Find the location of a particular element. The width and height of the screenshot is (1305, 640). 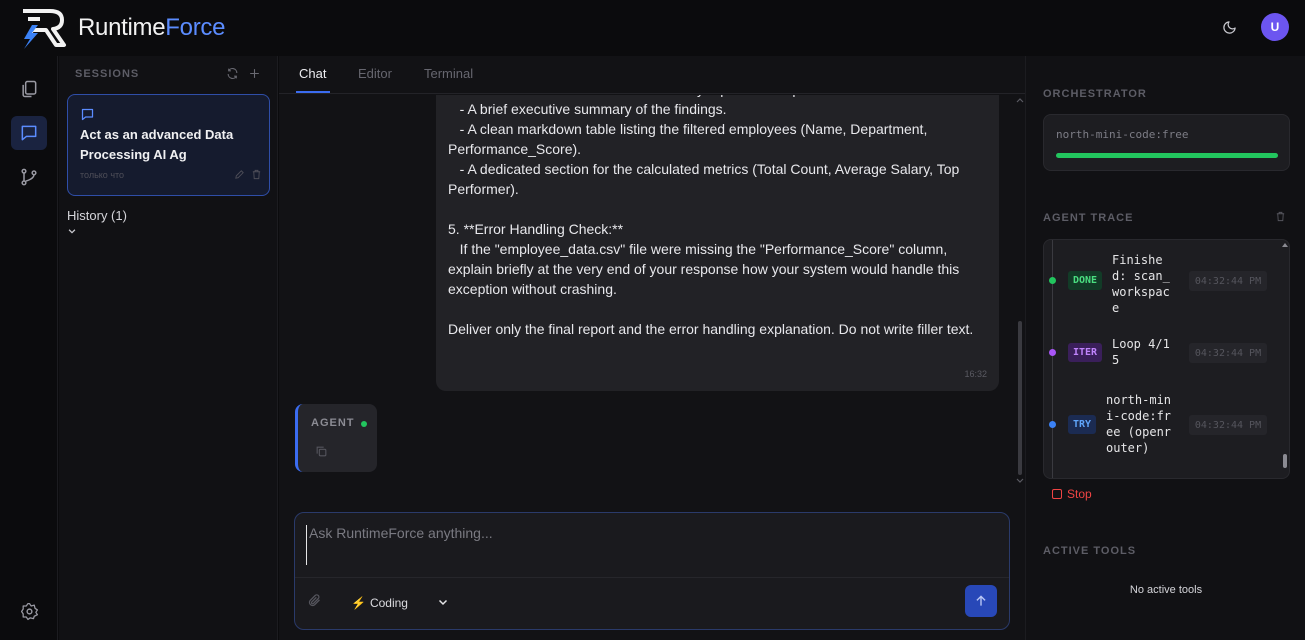

copy-icon is located at coordinates (321, 451).